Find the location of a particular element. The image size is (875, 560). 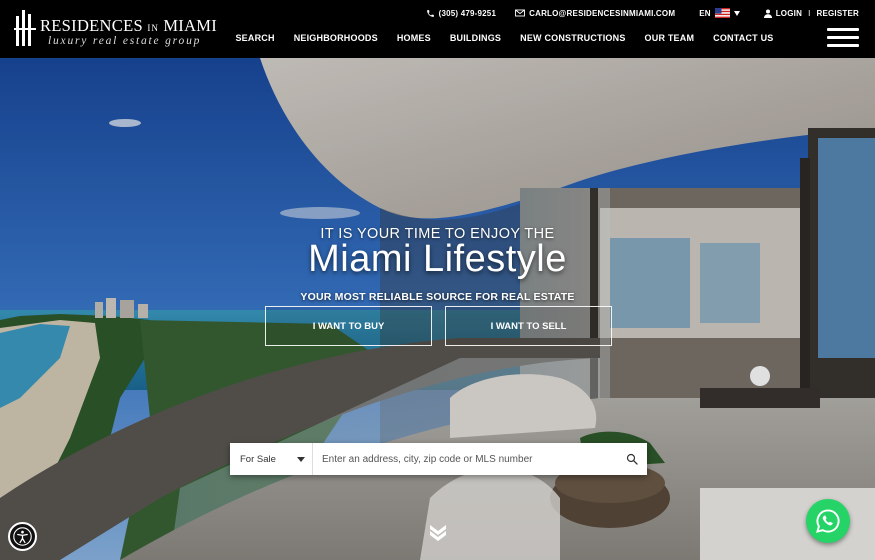

email-address: CARLO@RESIDENCESINMIAMI.COM is located at coordinates (602, 13).